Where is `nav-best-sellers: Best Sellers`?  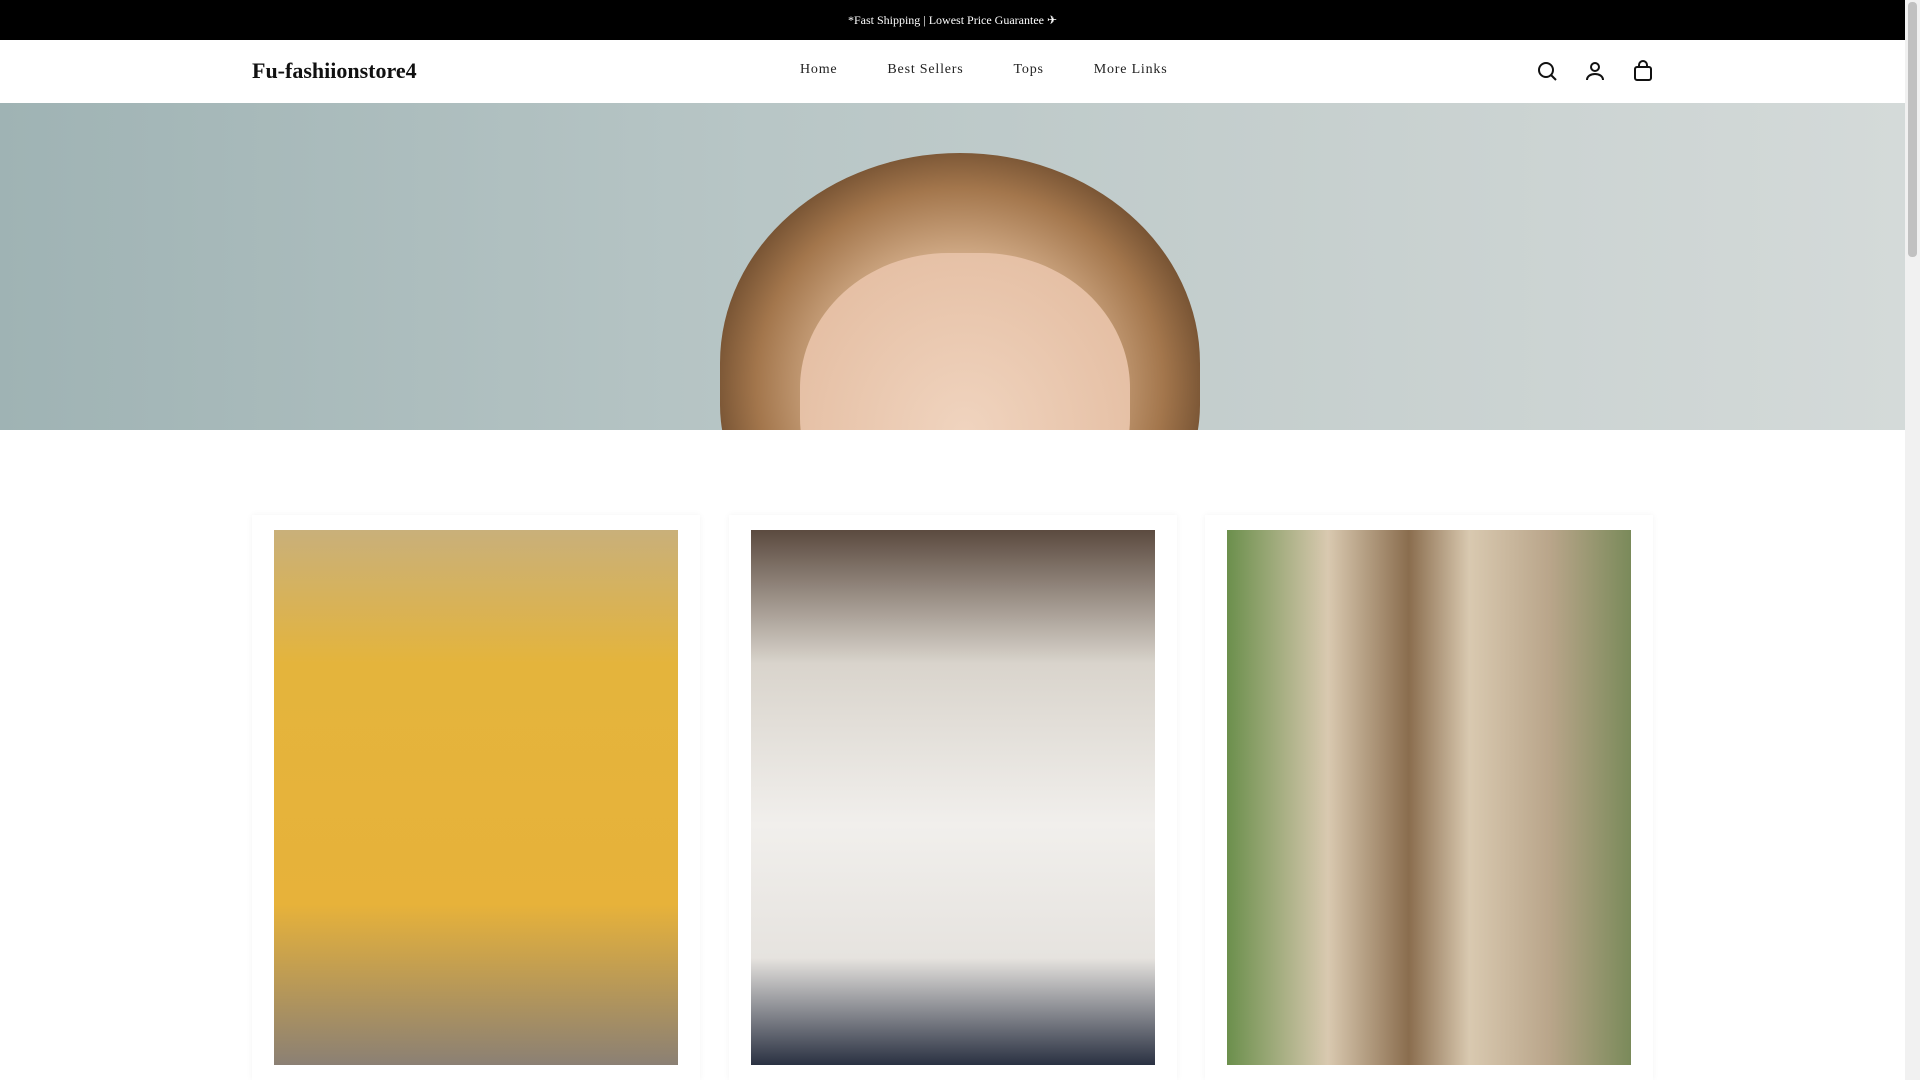
nav-best-sellers: Best Sellers is located at coordinates (925, 70).